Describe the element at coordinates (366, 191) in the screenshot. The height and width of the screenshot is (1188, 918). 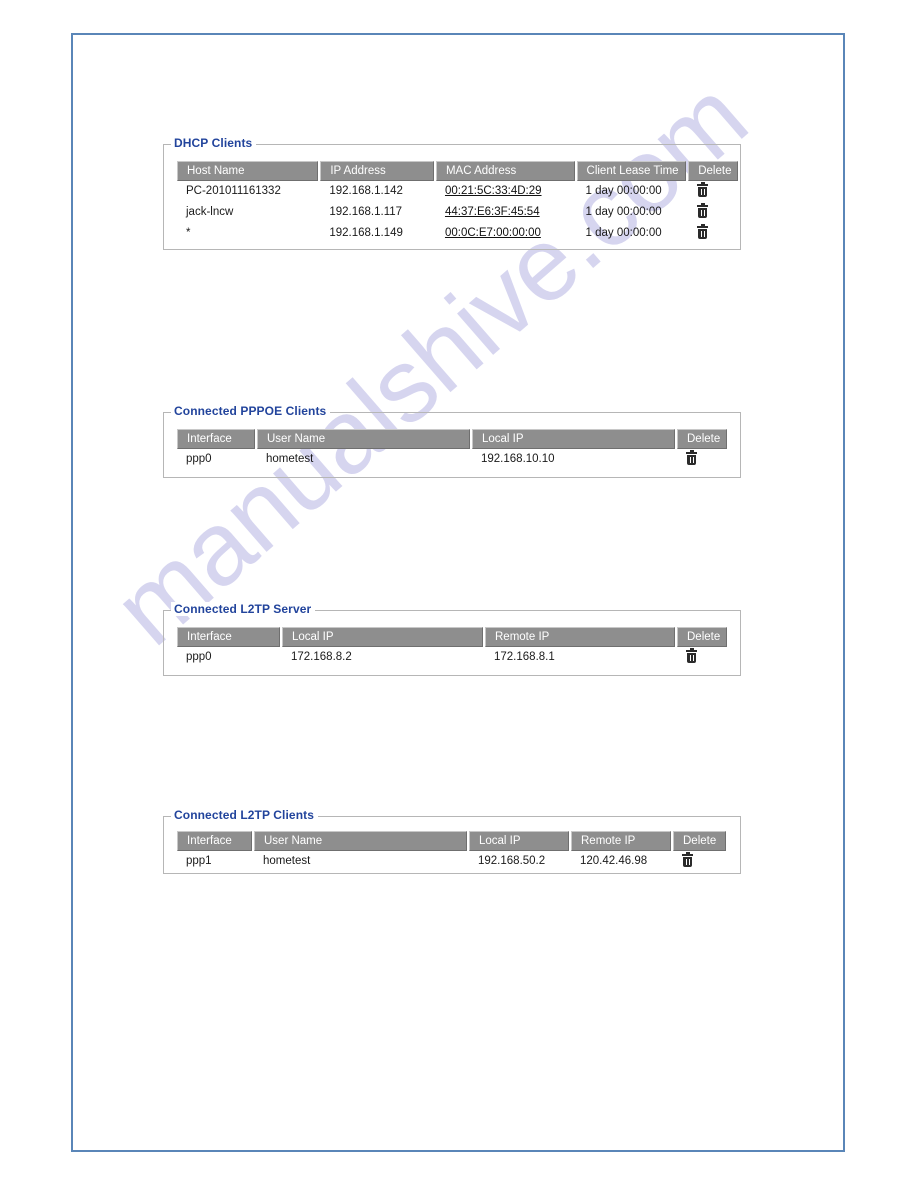
I see `cell-ip-address: 192.168.1.142` at that location.